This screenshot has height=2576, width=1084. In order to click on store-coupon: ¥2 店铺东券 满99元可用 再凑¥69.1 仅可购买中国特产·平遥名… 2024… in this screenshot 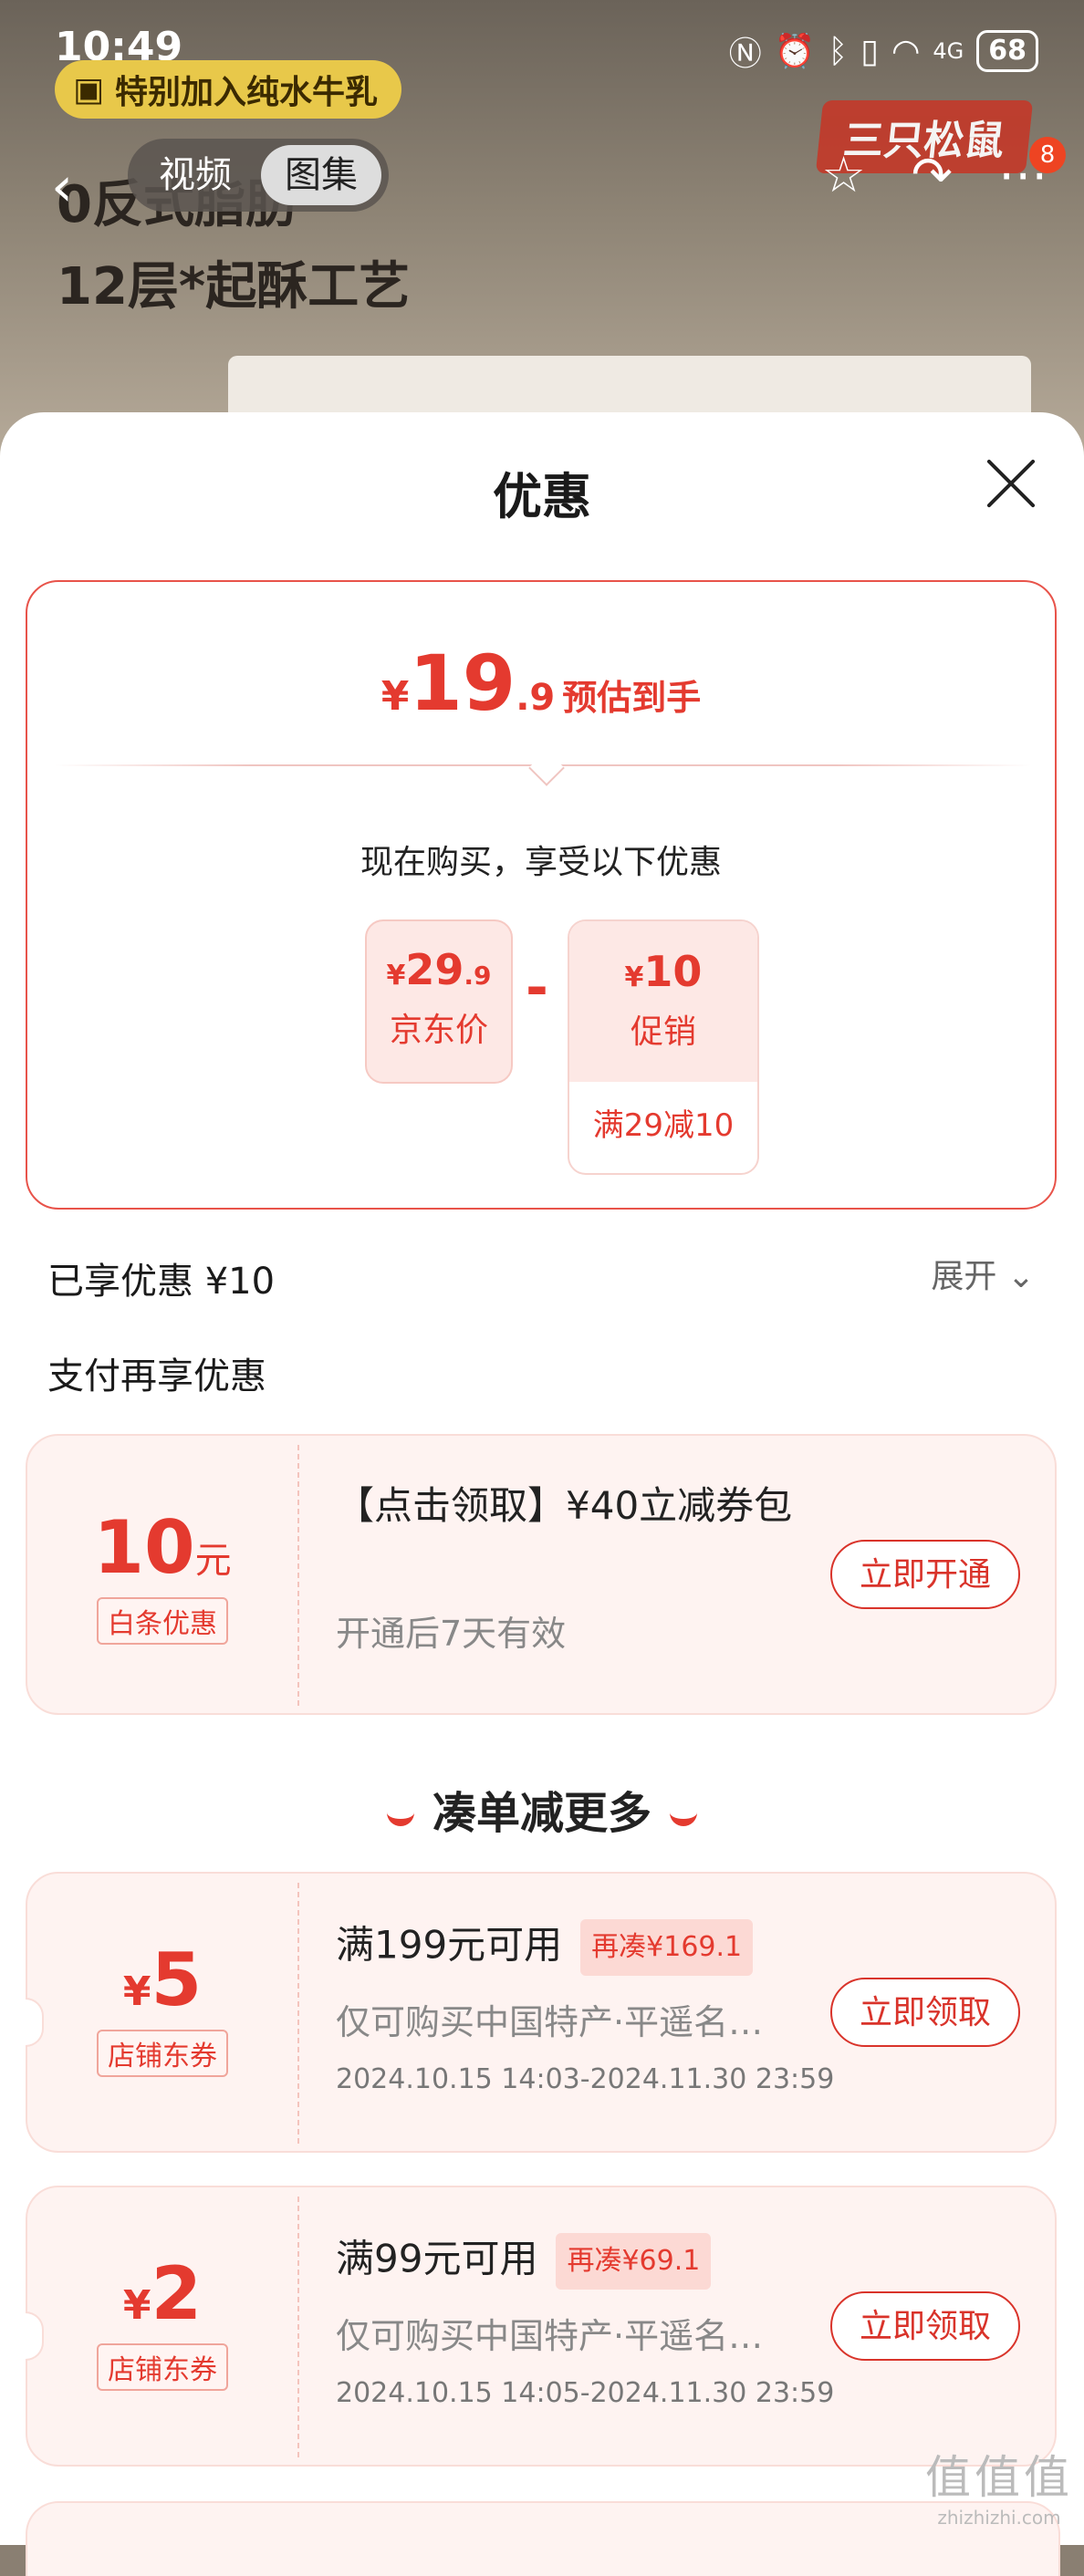, I will do `click(541, 2326)`.